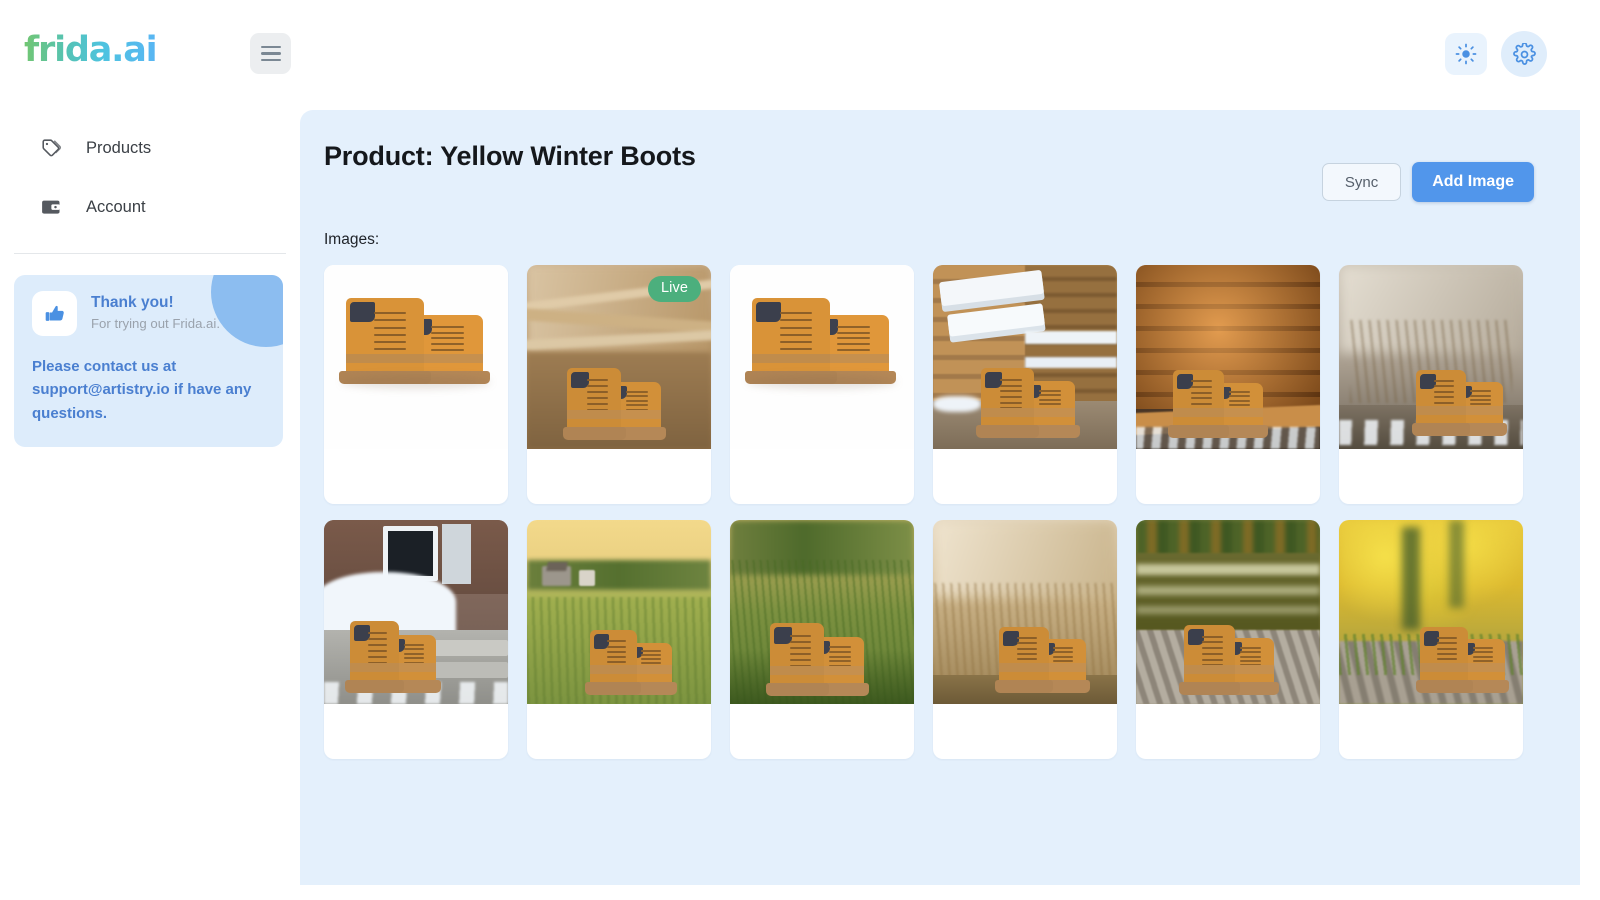 This screenshot has height=900, width=1600. I want to click on header-actions: Sync Add Image, so click(1427, 182).